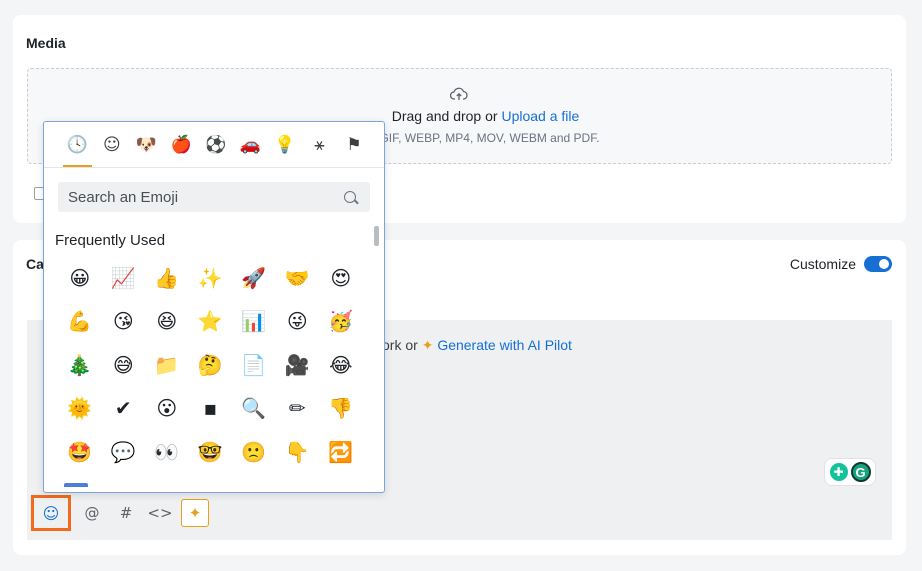 The image size is (922, 571). I want to click on editor-prompt: twork or ✦ Generate with AI Pilot, so click(470, 345).